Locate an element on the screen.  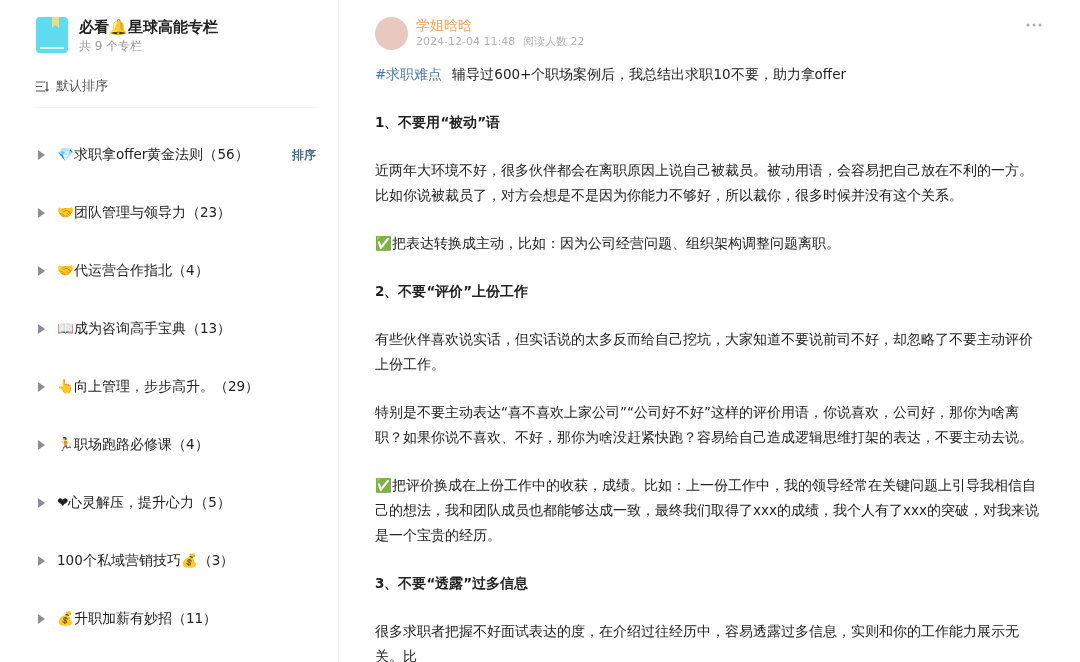
column-item: 💎求职拿offer黄金法则（56） is located at coordinates (174, 155).